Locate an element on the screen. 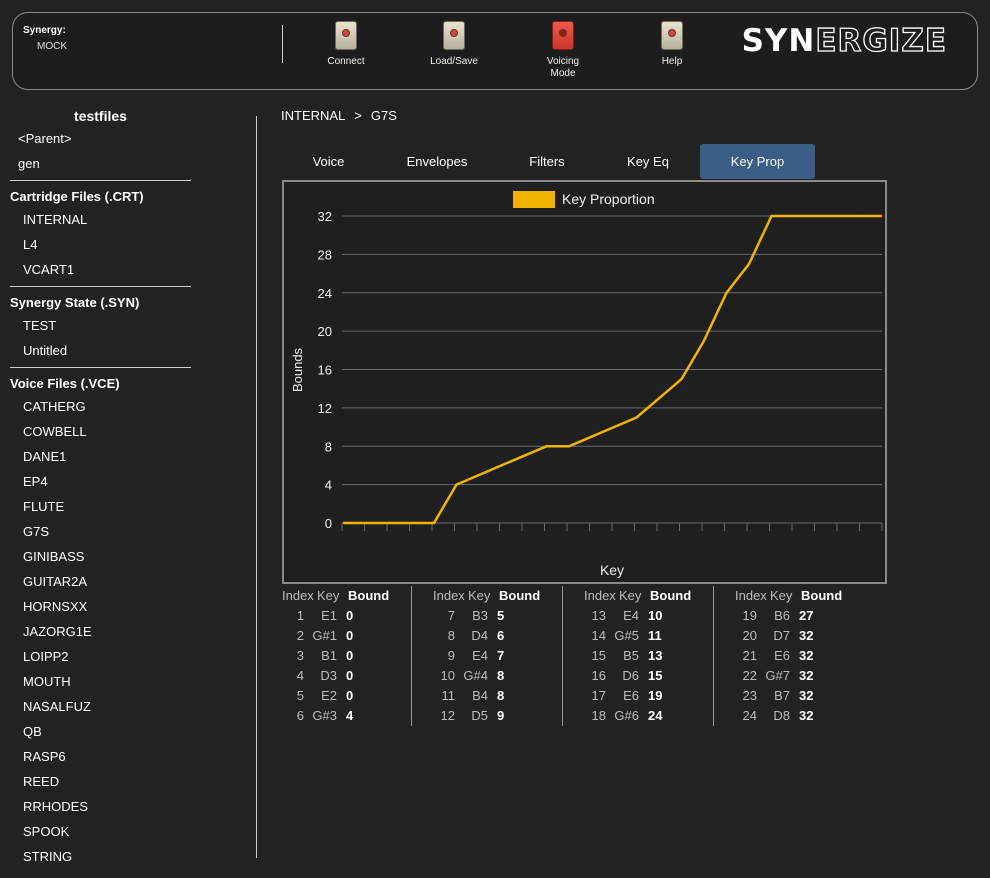 The image size is (990, 878). y-axis-label: Bounds is located at coordinates (297, 369).